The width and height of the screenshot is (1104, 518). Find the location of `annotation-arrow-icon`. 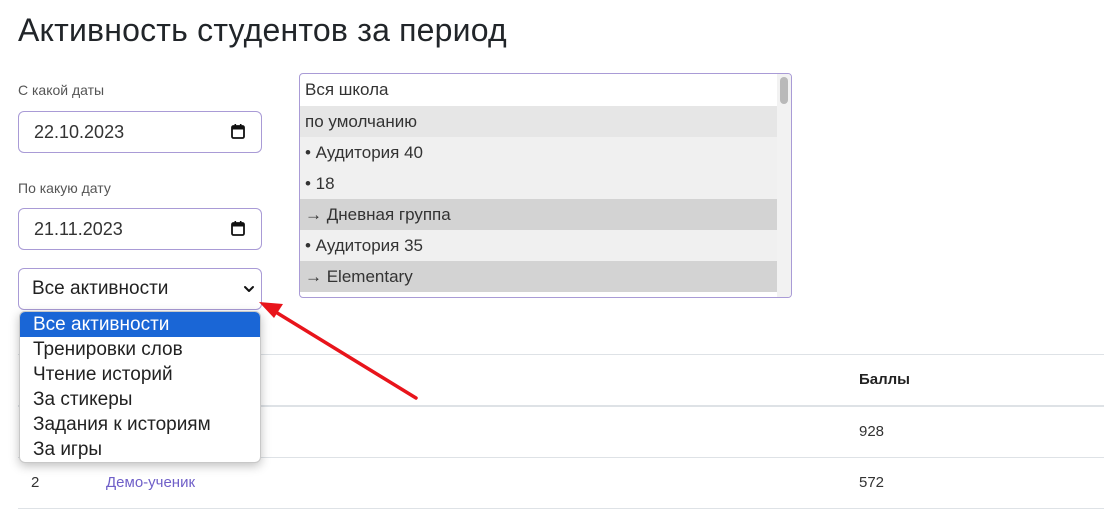

annotation-arrow-icon is located at coordinates (338, 351).